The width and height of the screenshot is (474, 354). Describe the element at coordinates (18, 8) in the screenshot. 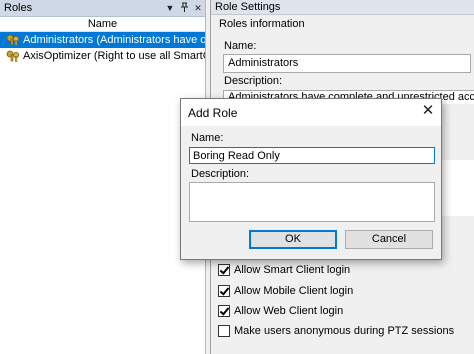

I see `roles-pane-title: Roles` at that location.